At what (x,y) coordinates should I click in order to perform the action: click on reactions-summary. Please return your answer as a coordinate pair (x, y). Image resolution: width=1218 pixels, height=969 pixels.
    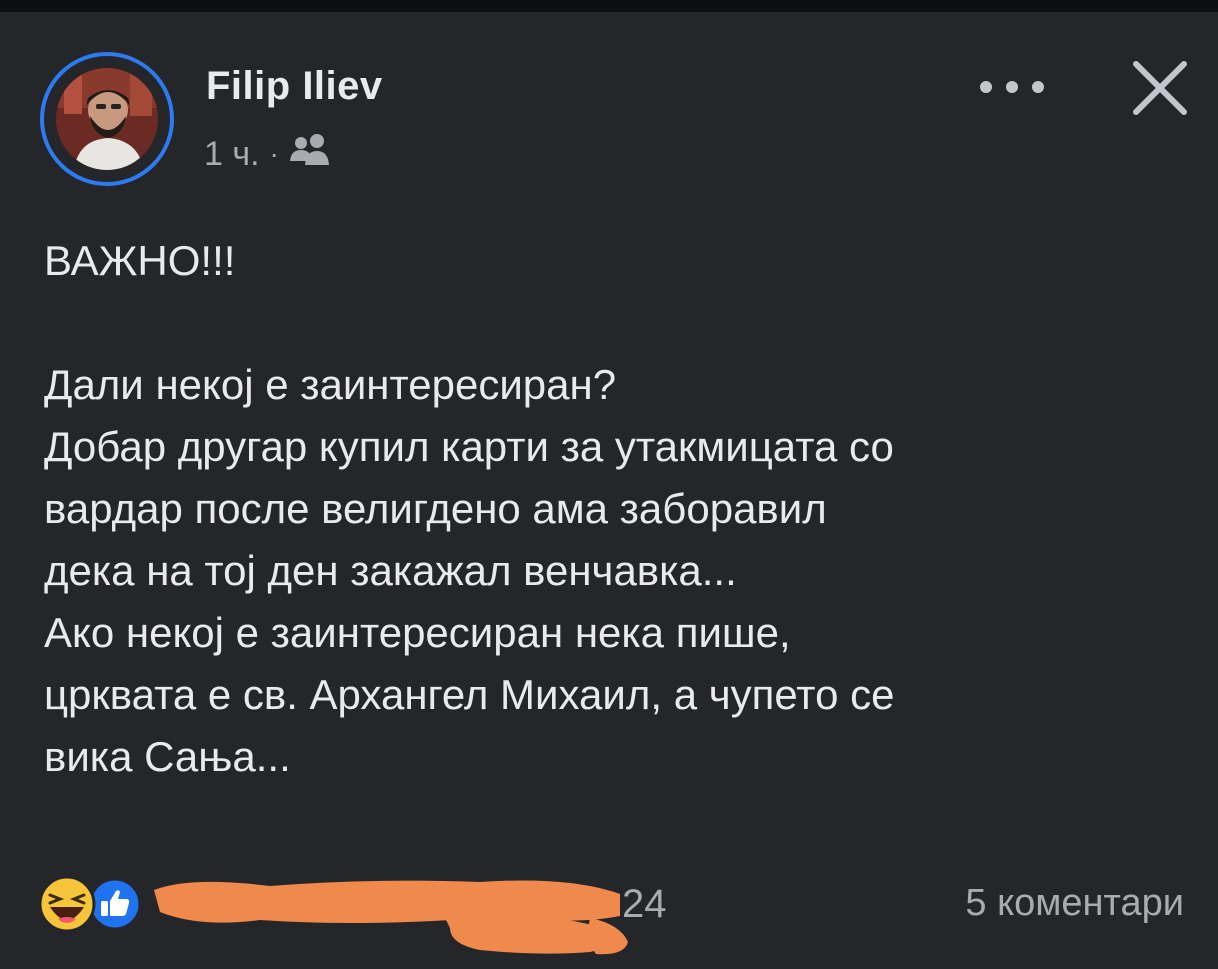
    Looking at the image, I should click on (90, 904).